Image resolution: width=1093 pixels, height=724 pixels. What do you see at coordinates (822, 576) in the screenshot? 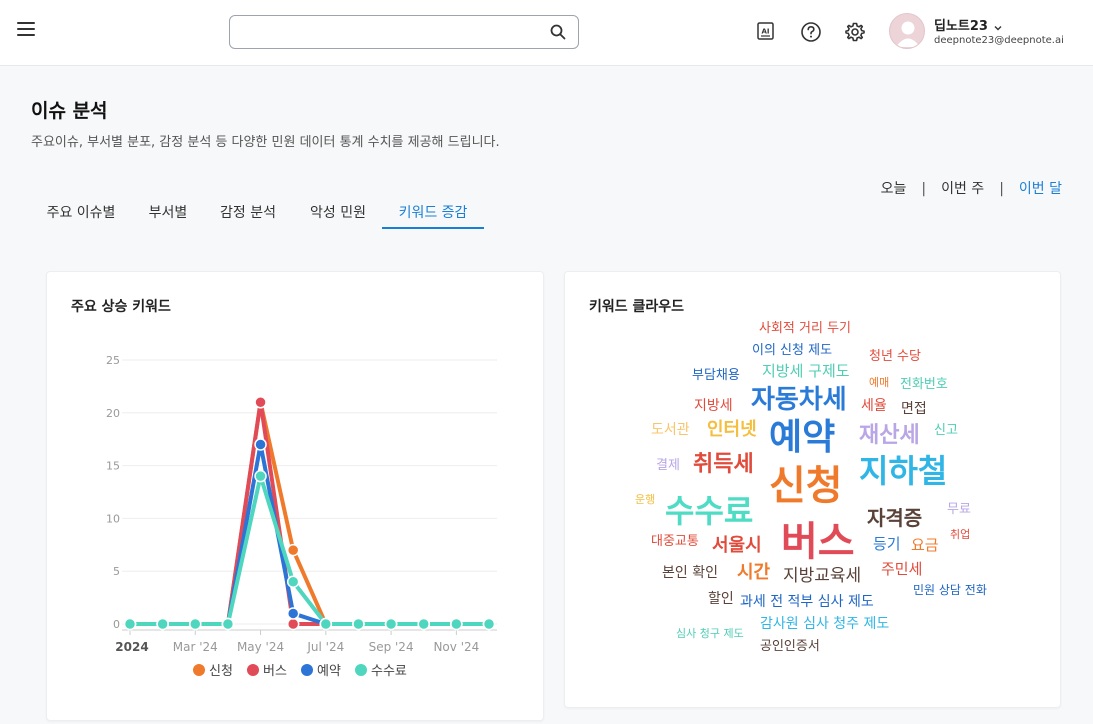
I see `cloud-word: 지방교육세` at bounding box center [822, 576].